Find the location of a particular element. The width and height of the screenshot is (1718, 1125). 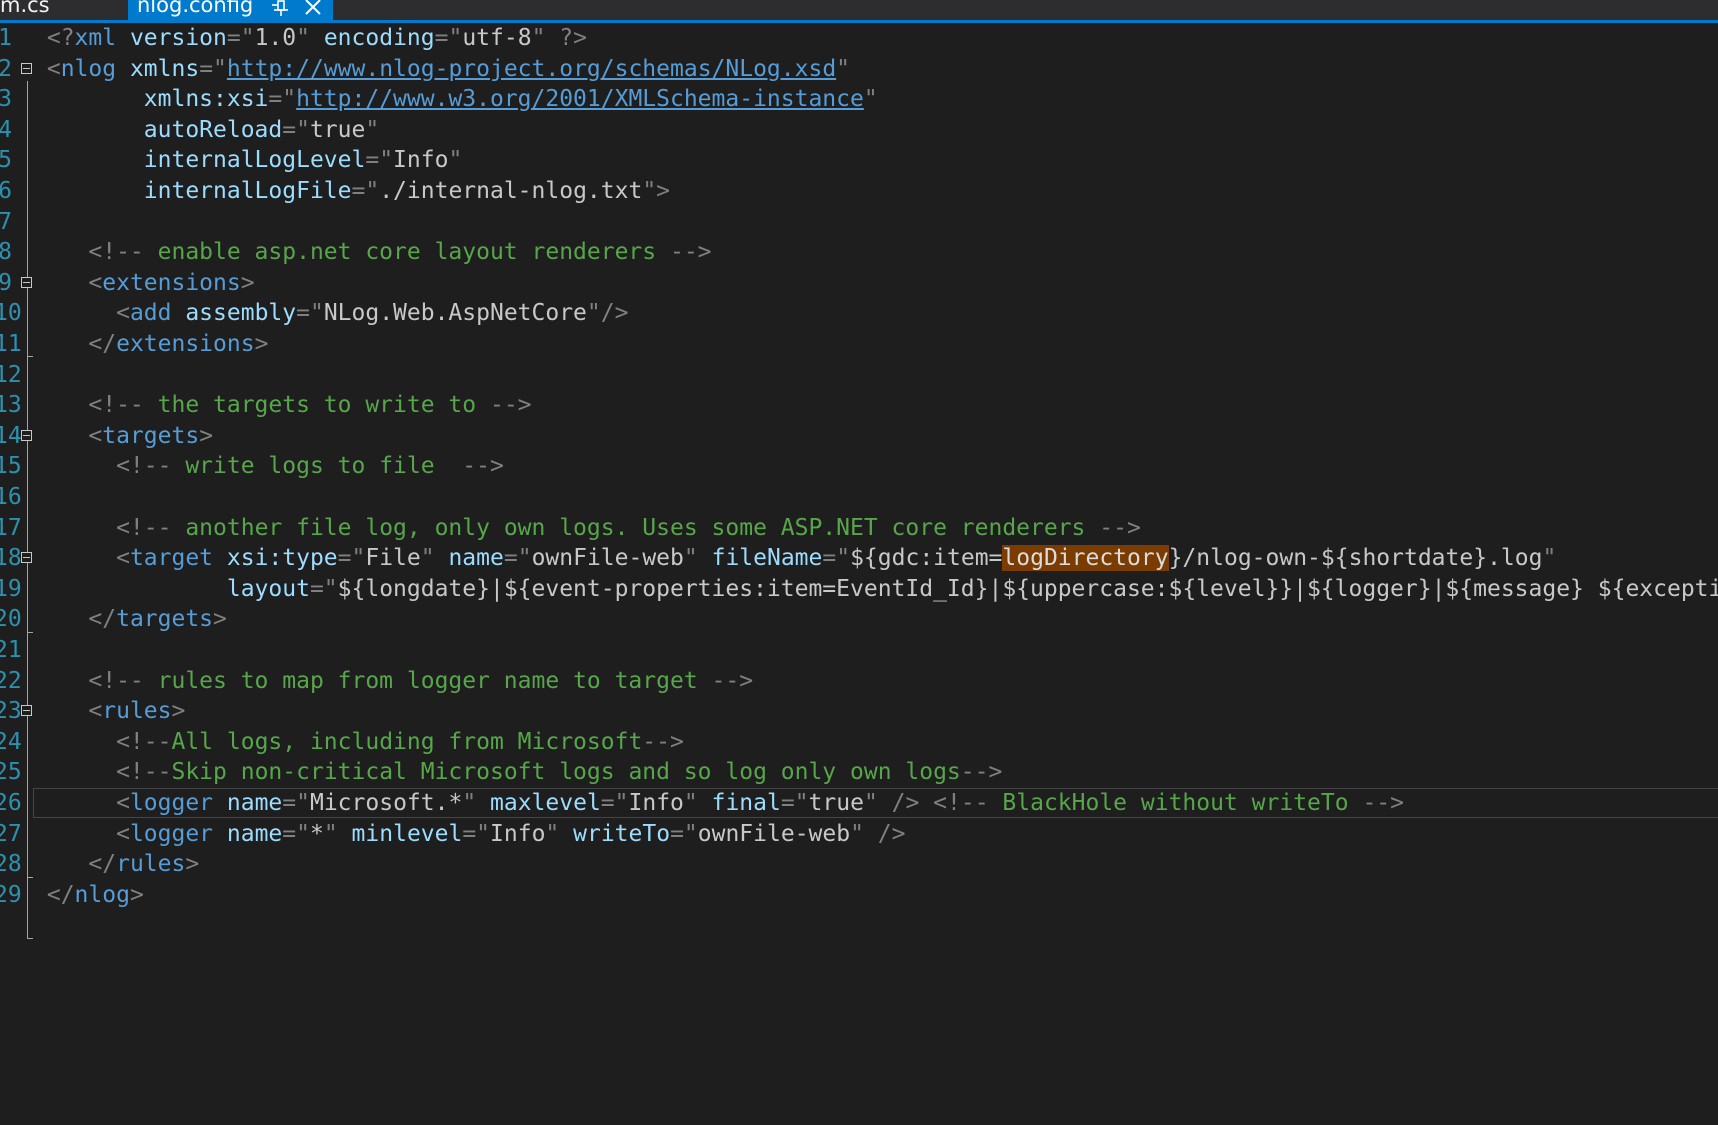

code-line: 12 is located at coordinates (859, 375).